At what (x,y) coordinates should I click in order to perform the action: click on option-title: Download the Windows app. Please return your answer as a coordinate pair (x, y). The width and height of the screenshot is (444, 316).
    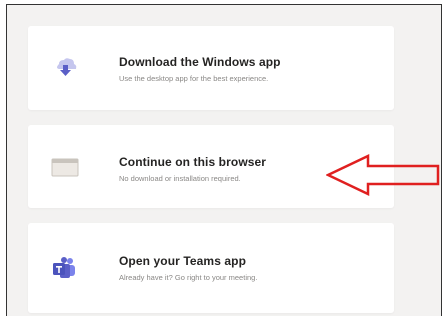
    Looking at the image, I should click on (200, 62).